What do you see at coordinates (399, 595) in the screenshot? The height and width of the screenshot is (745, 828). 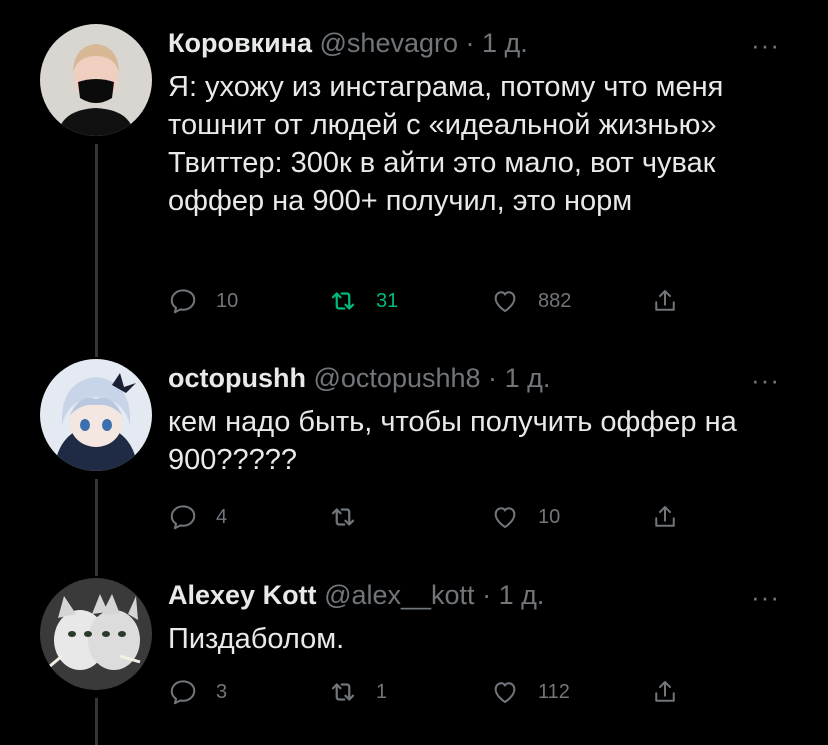 I see `author-handle: @alex__kott` at bounding box center [399, 595].